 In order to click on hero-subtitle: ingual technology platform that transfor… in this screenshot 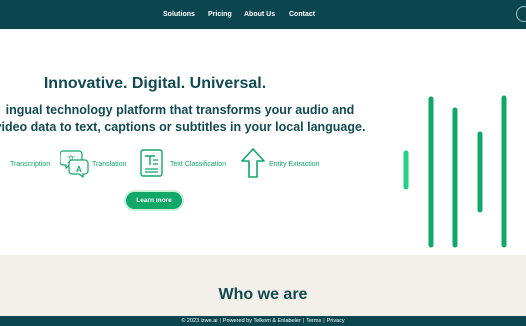, I will do `click(183, 118)`.